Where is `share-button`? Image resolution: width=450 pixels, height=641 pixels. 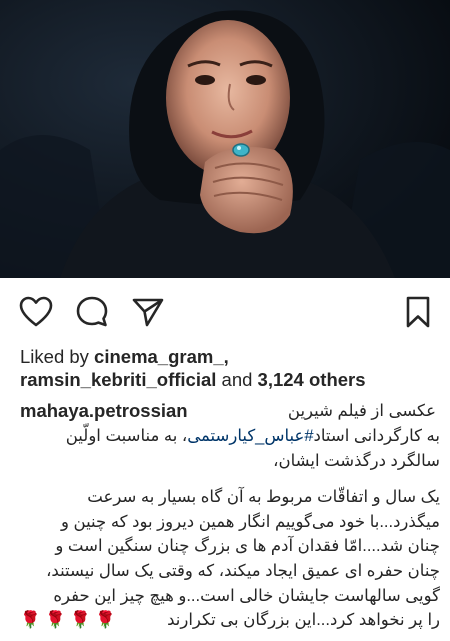
share-button is located at coordinates (148, 312).